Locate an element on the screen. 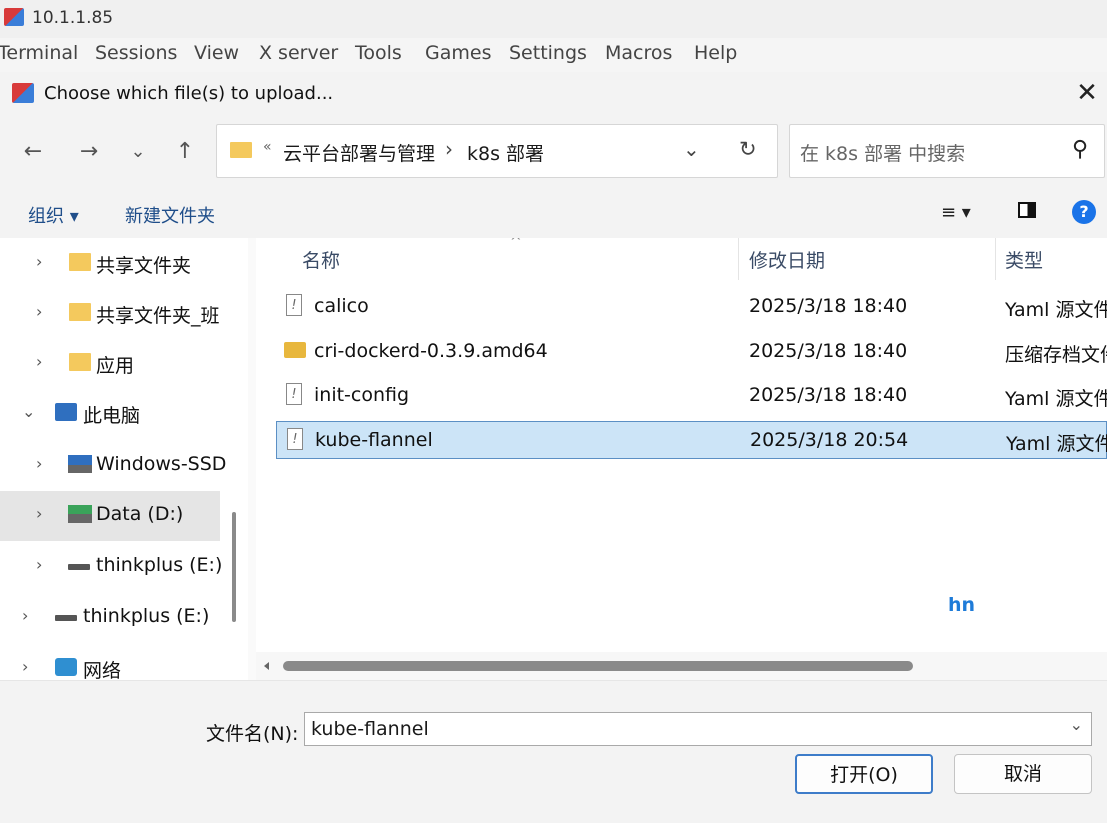 The width and height of the screenshot is (1107, 823). menu-help: Help is located at coordinates (715, 53).